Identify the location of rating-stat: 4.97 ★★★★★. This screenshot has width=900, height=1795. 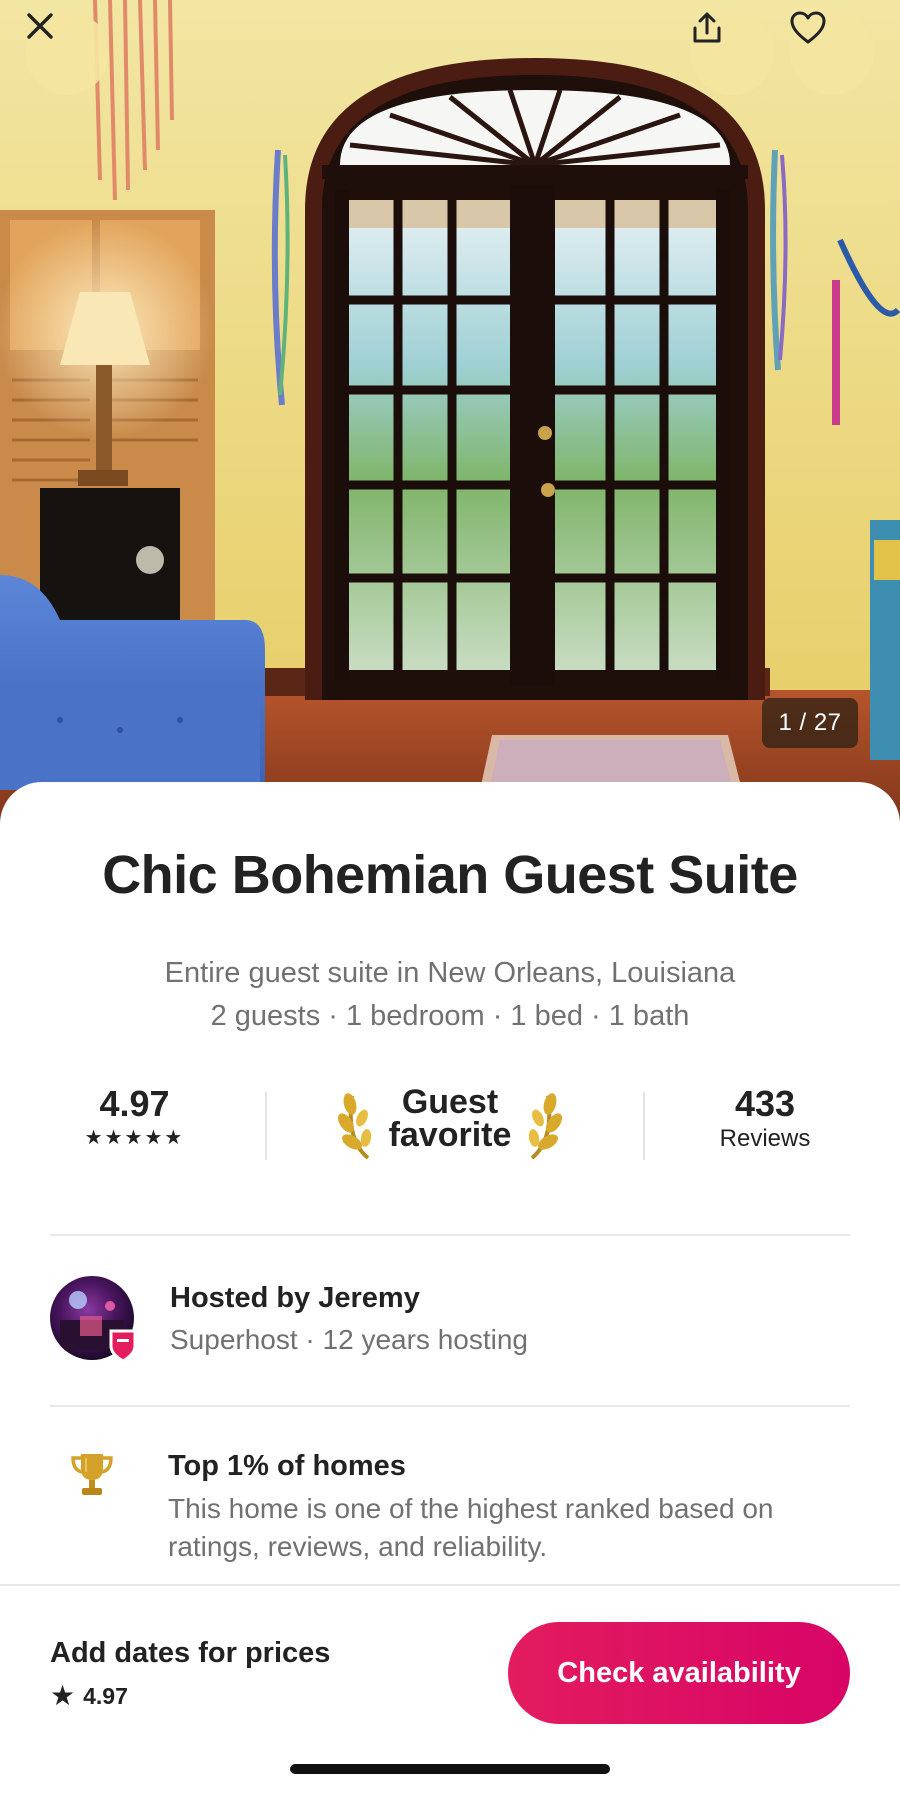
(134, 1116).